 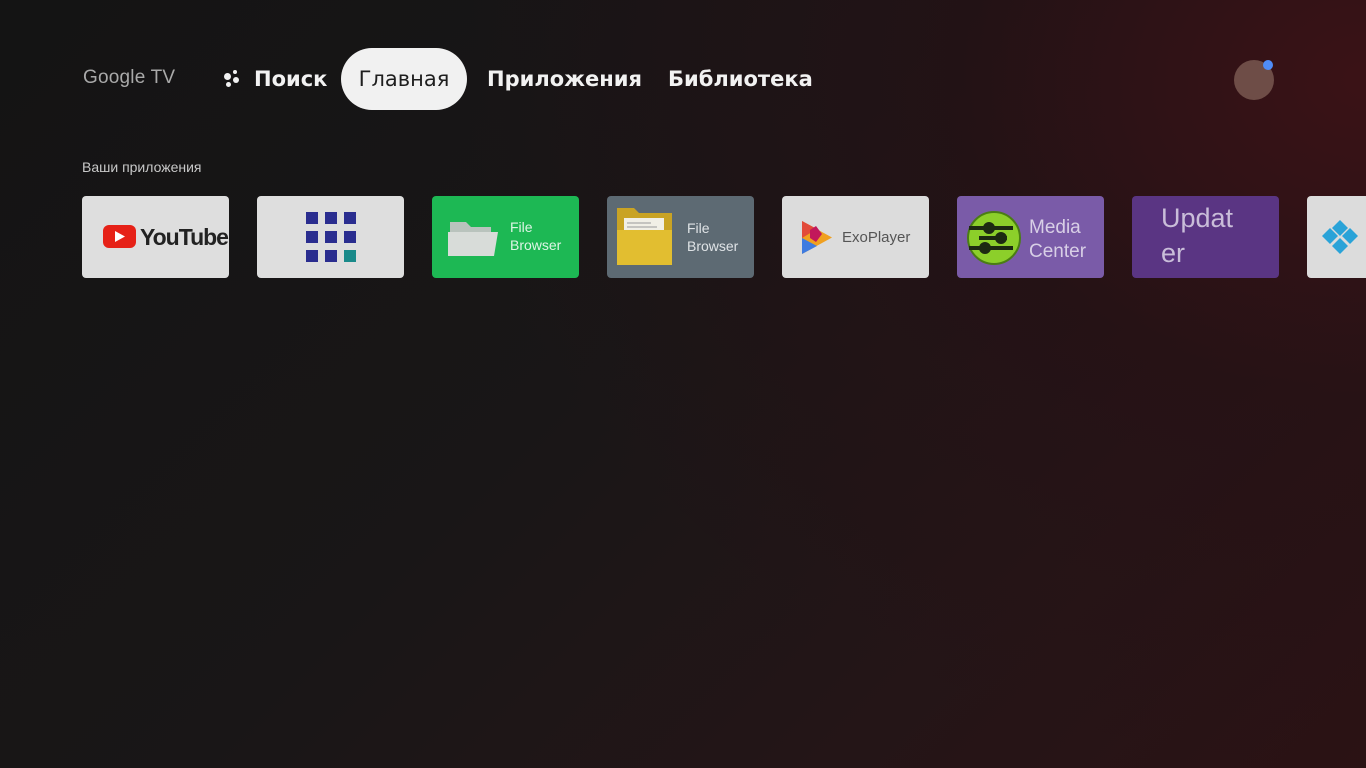 What do you see at coordinates (680, 237) in the screenshot?
I see `app-tile-file-browser-folder: File Browser` at bounding box center [680, 237].